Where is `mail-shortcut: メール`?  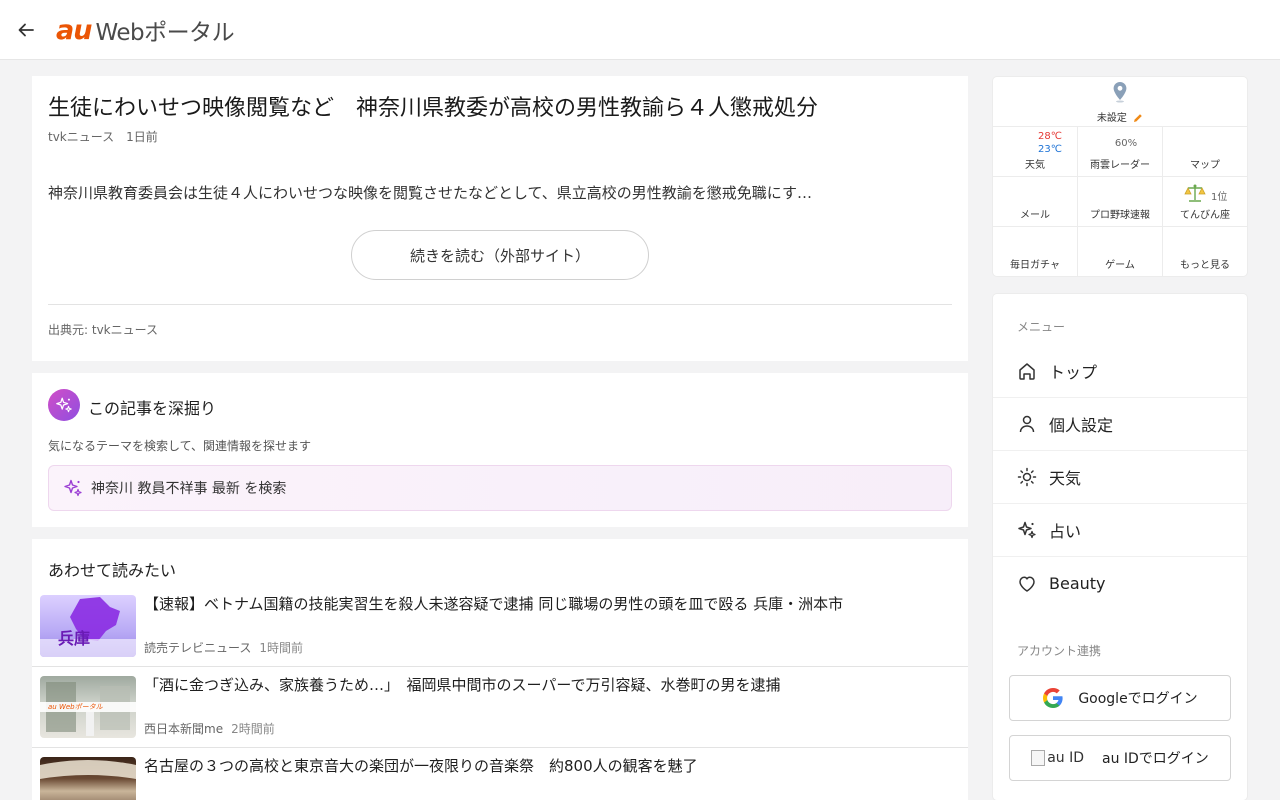 mail-shortcut: メール is located at coordinates (1035, 202).